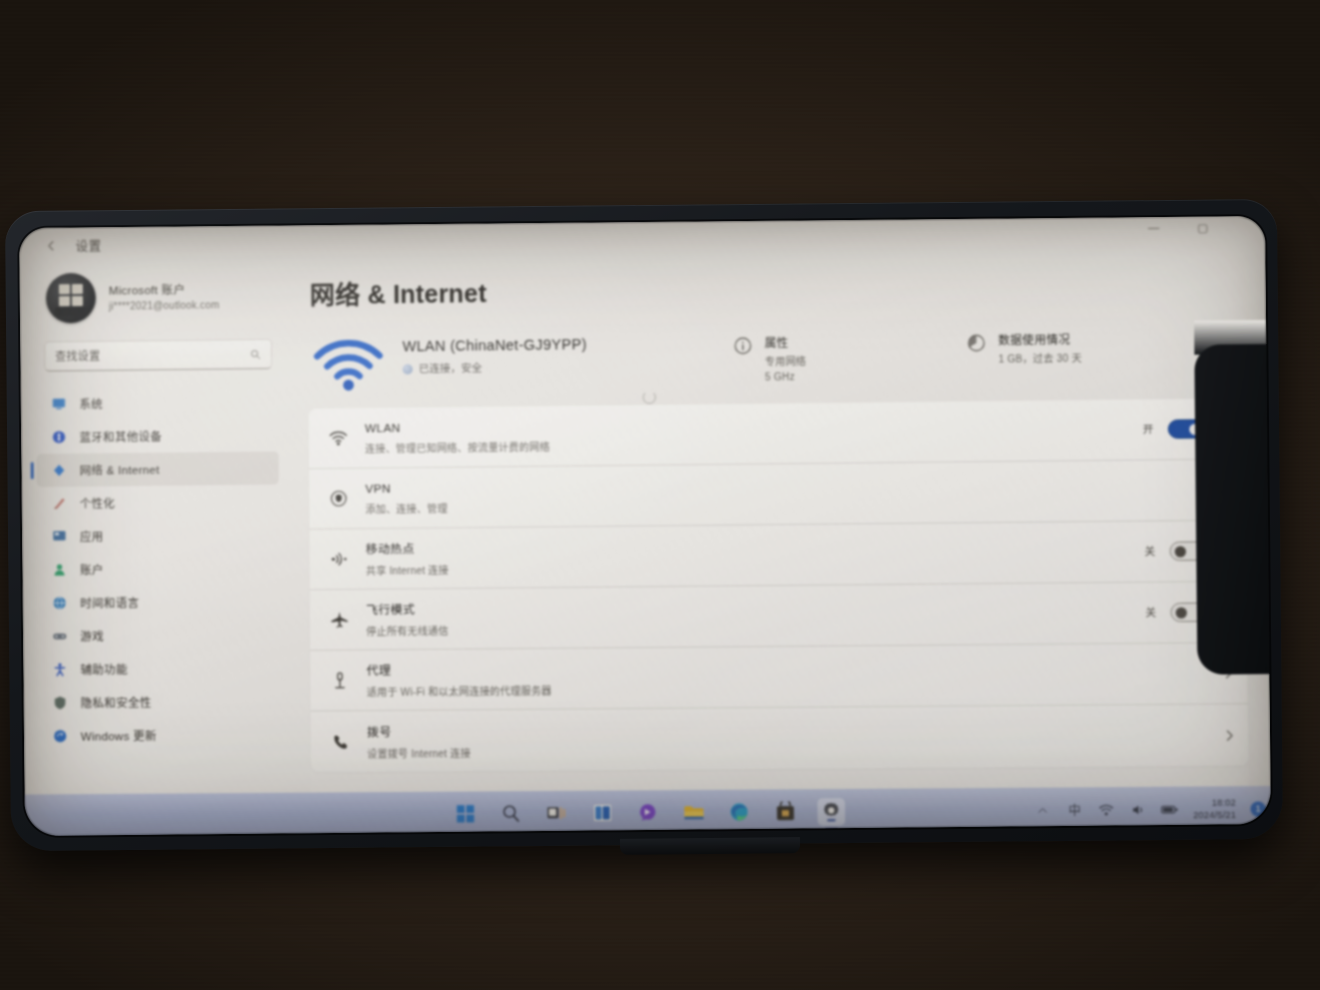  Describe the element at coordinates (59, 569) in the screenshot. I see `accounts-icon` at that location.